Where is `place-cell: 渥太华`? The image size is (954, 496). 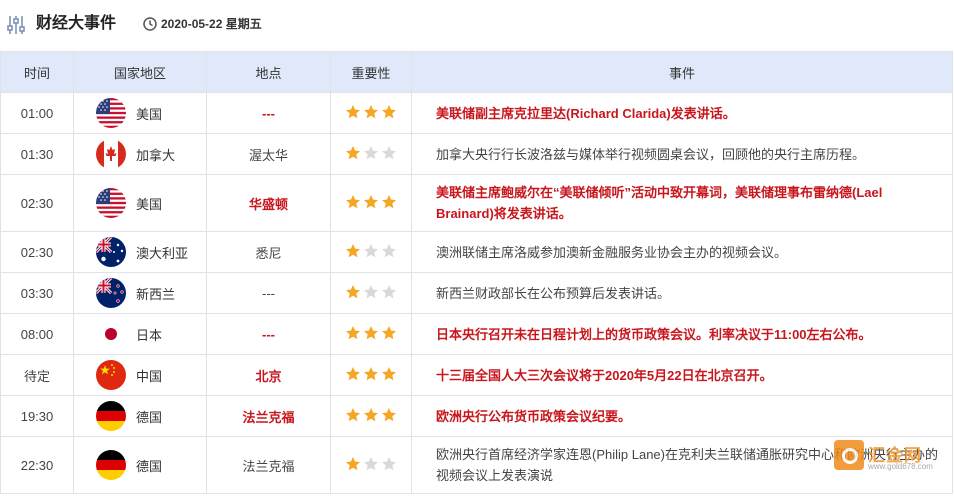 place-cell: 渥太华 is located at coordinates (268, 154).